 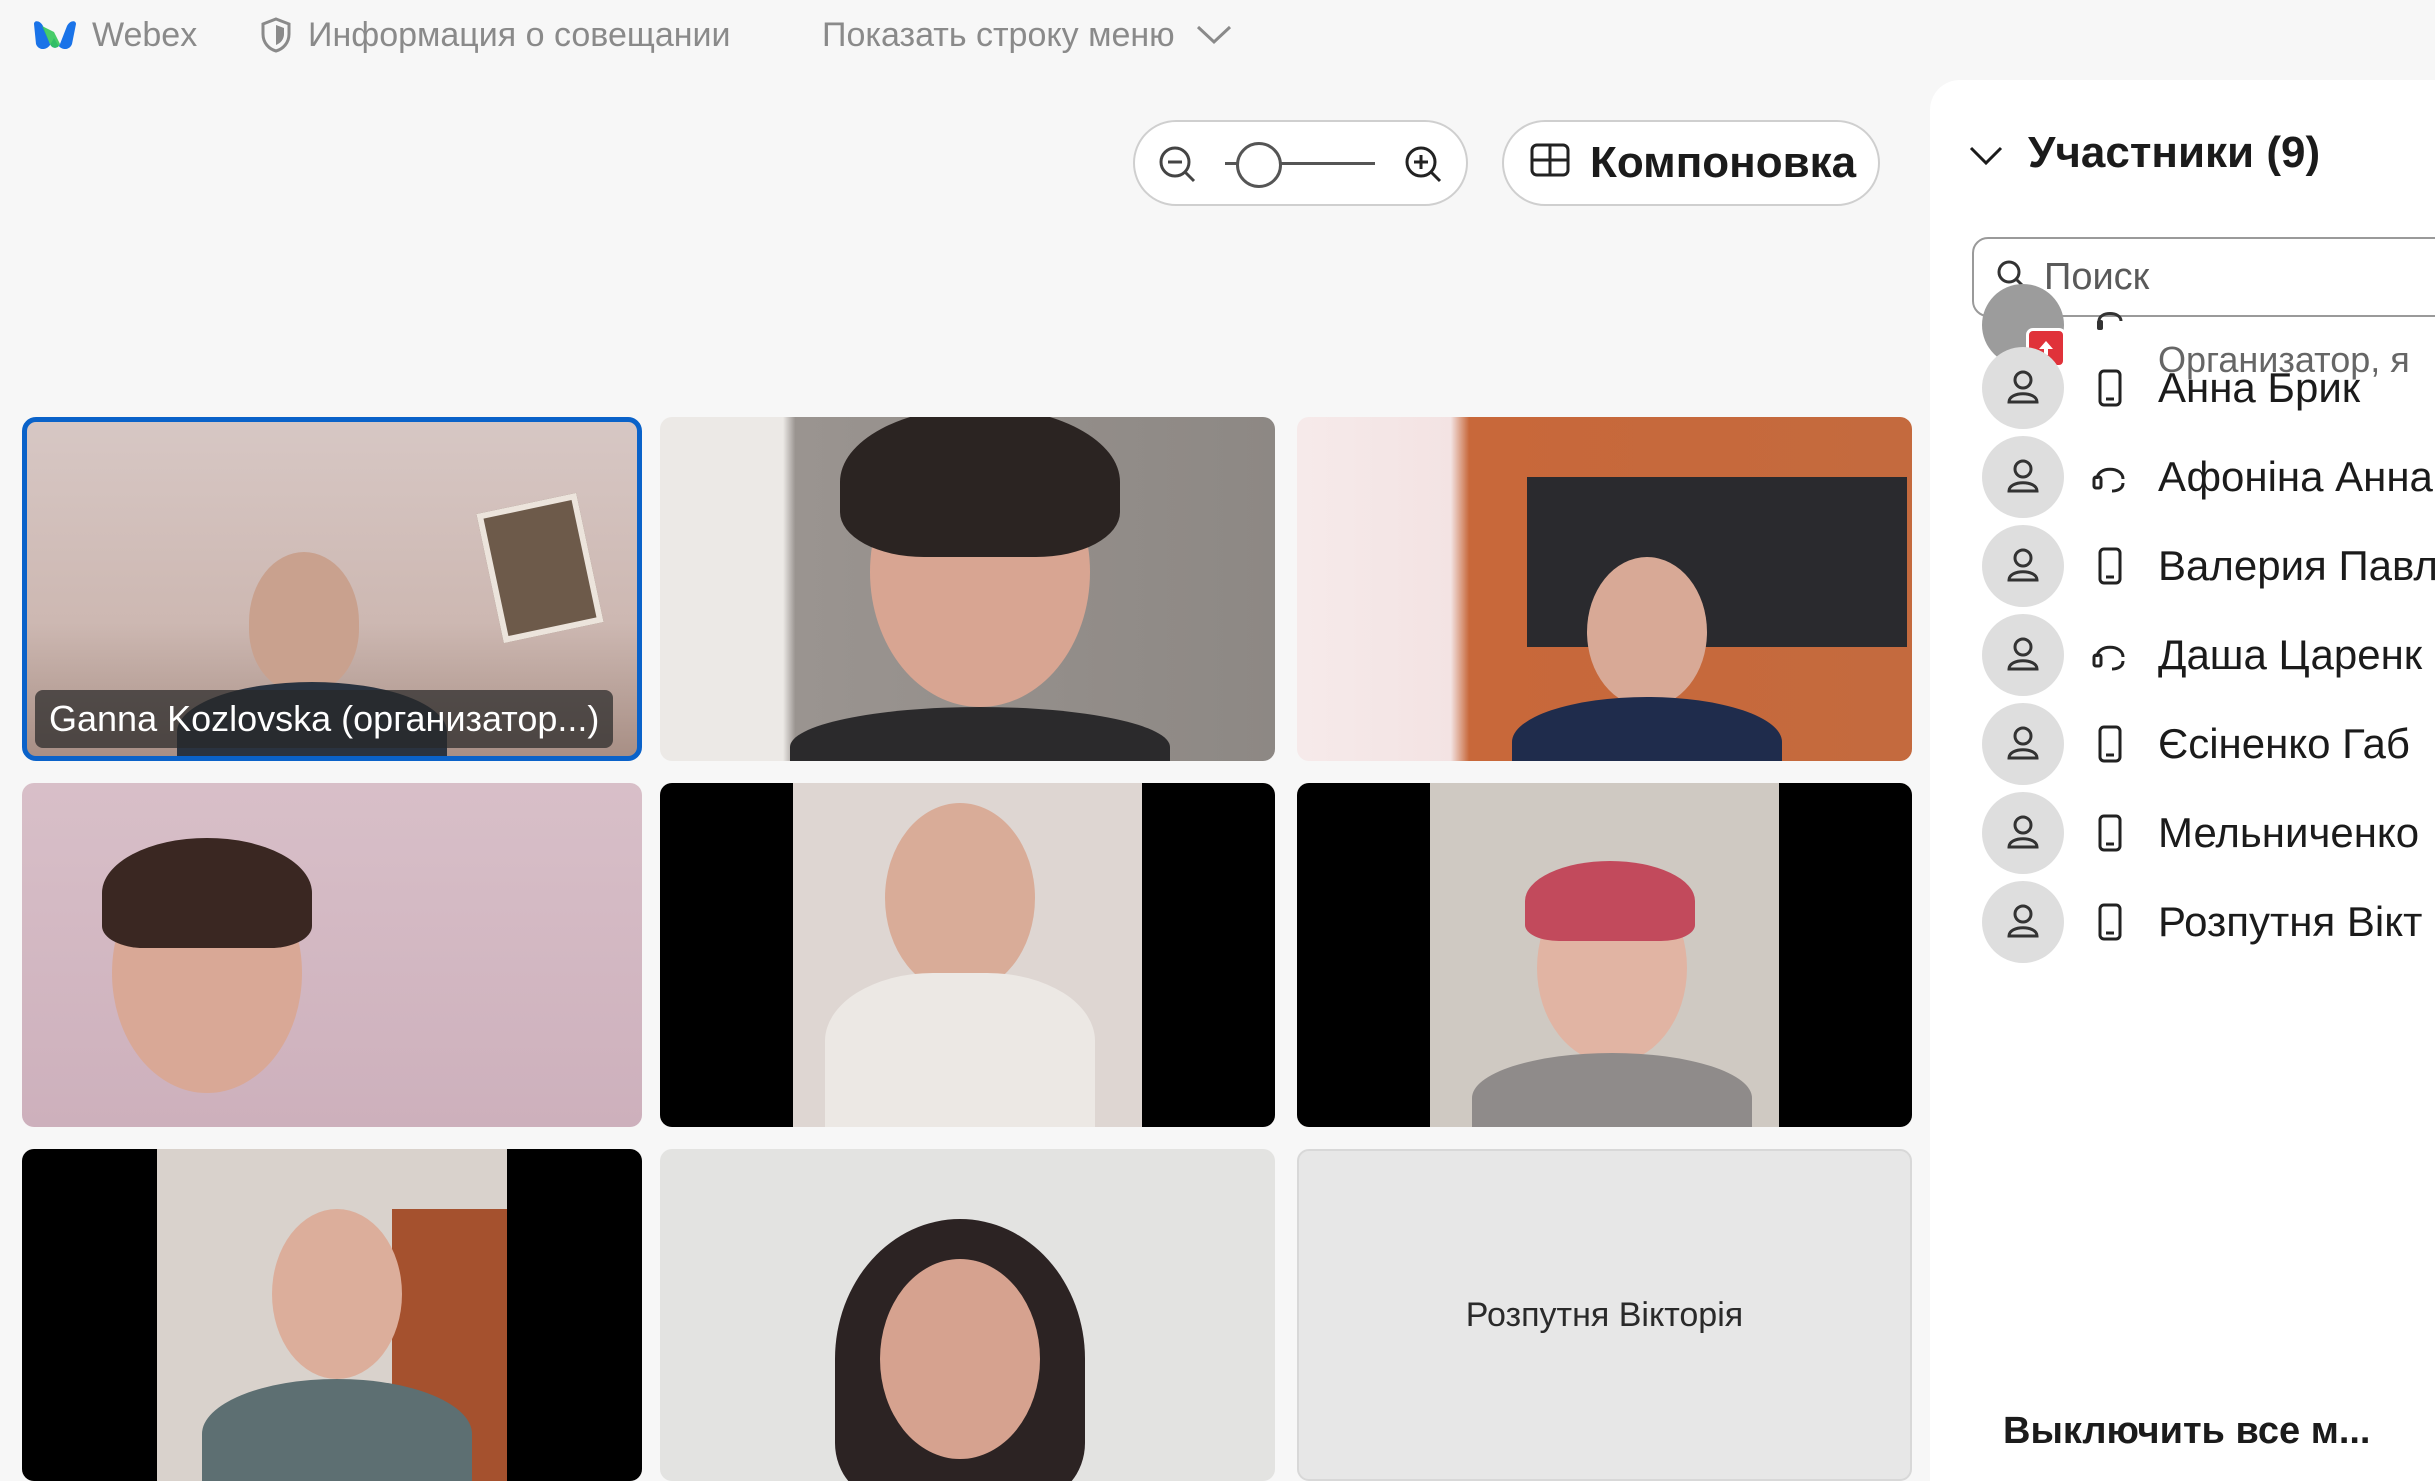 I want to click on zoom-control, so click(x=1300, y=163).